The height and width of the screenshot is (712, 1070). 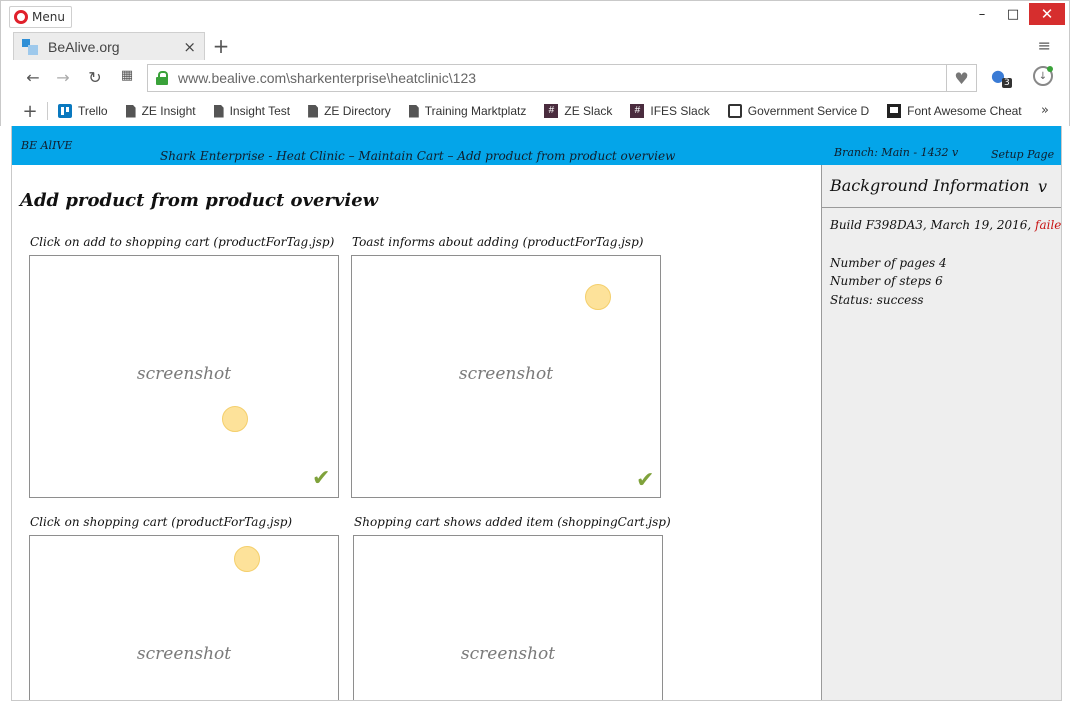 What do you see at coordinates (894, 111) in the screenshot?
I see `font-awesome-icon` at bounding box center [894, 111].